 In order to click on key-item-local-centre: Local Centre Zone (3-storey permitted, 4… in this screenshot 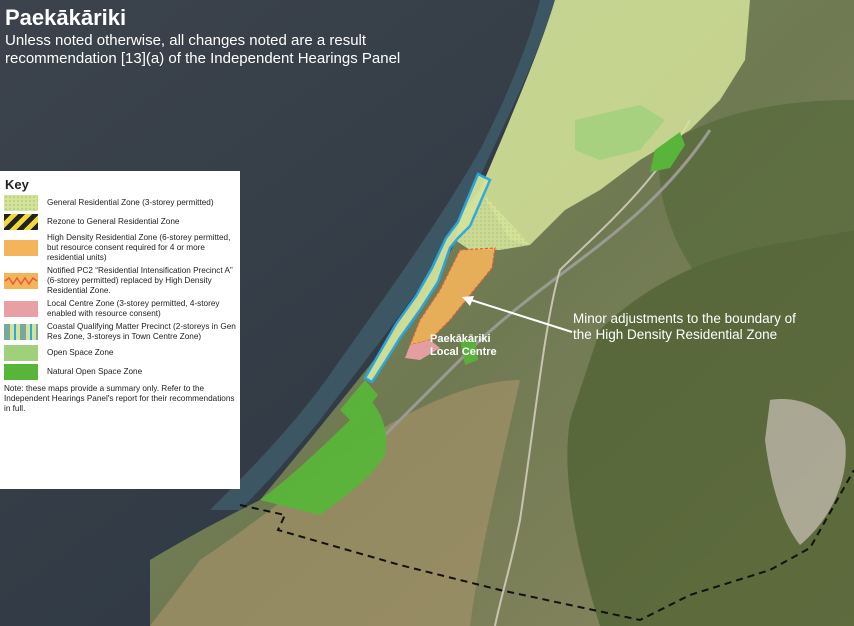, I will do `click(120, 309)`.